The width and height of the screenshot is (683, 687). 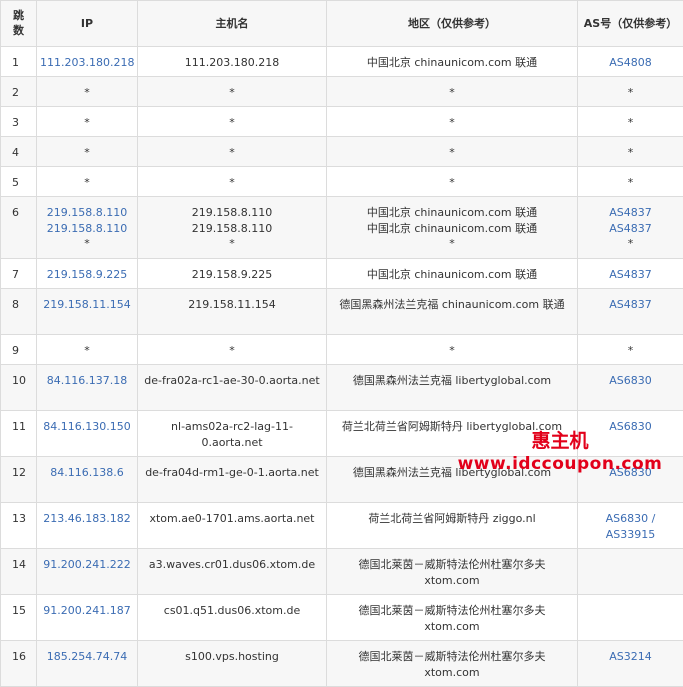 I want to click on region-cell: 德国黑森州法兰克福 libertyglobal.com, so click(x=452, y=480).